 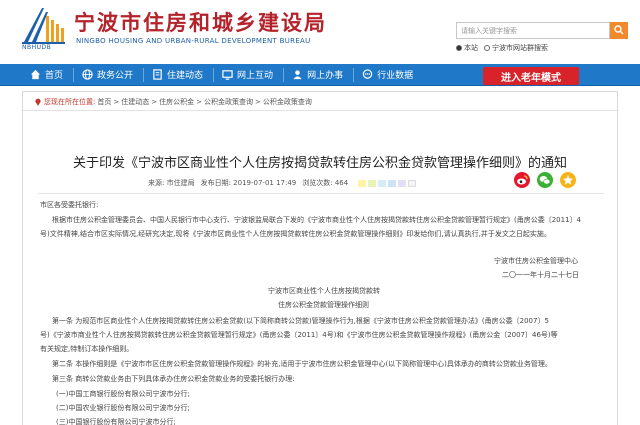 I want to click on doc-heading: 住房公积金贷款管理操作细则, so click(x=323, y=305).